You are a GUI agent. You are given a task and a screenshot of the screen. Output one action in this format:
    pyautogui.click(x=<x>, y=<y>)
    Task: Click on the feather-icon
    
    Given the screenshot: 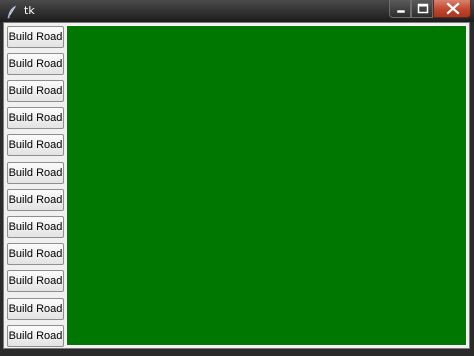 What is the action you would take?
    pyautogui.click(x=12, y=11)
    